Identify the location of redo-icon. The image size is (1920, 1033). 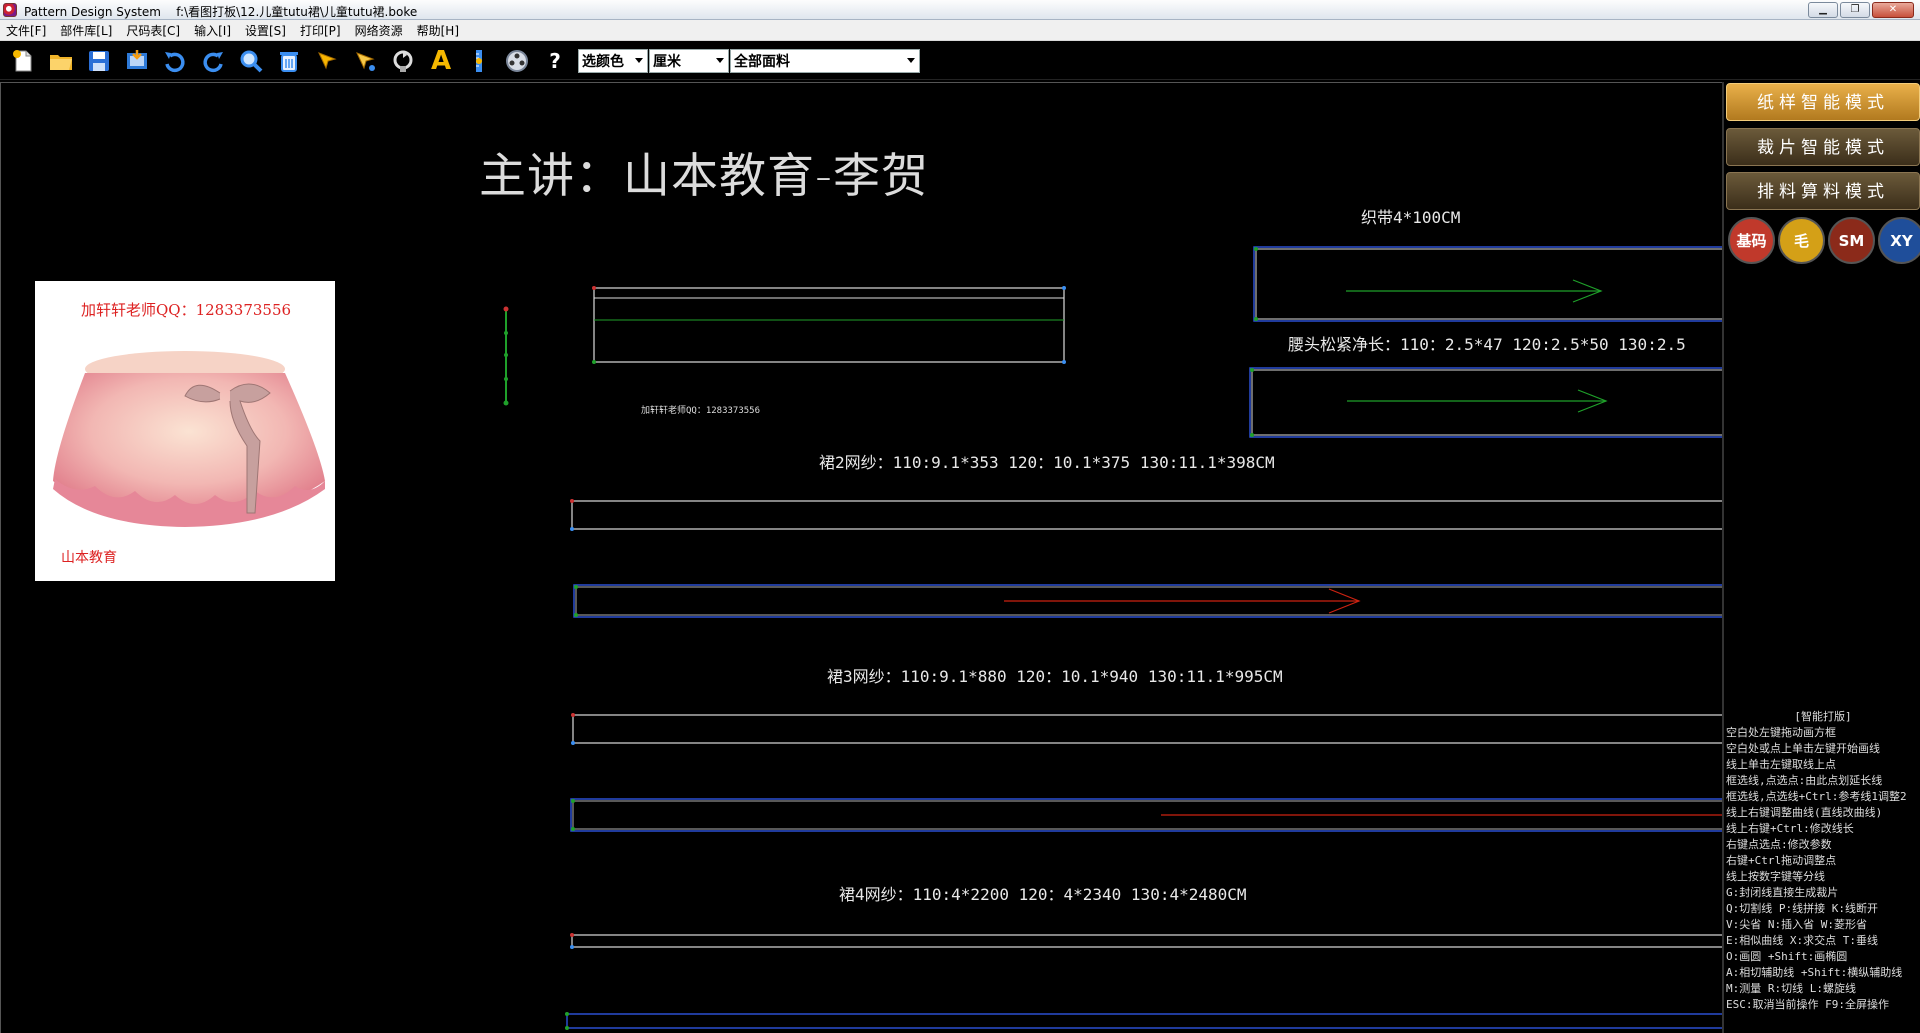
(213, 61).